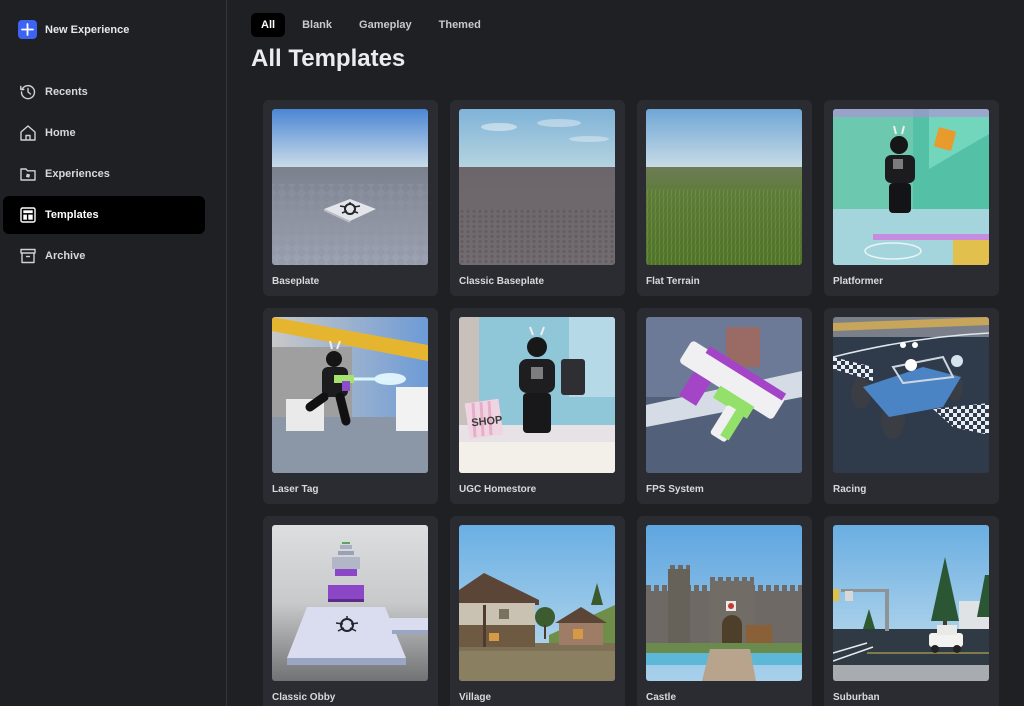  I want to click on tab-blank: Blank, so click(317, 25).